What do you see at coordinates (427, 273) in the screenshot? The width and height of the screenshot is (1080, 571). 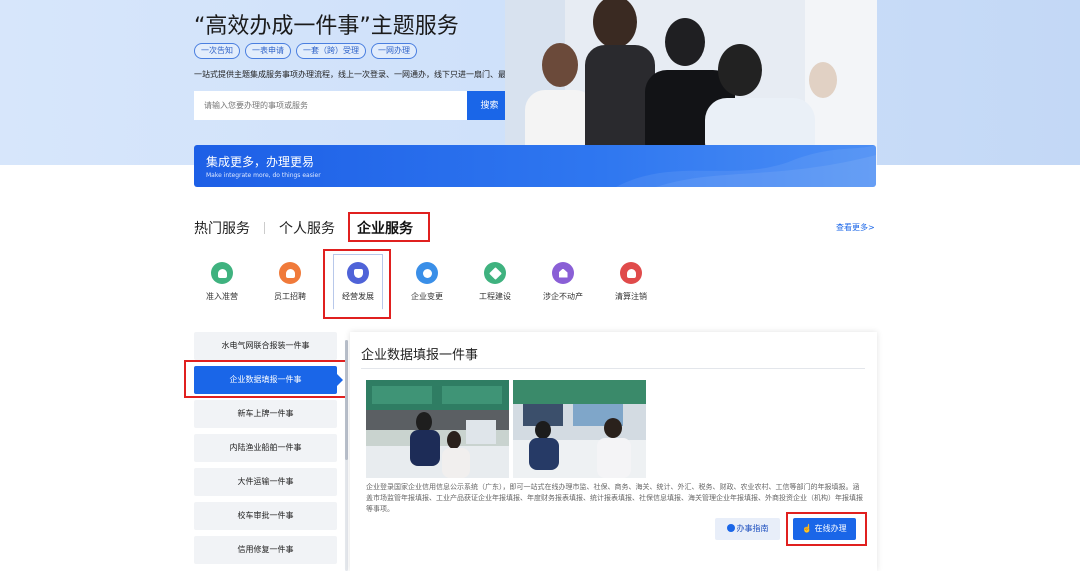 I see `refresh-icon` at bounding box center [427, 273].